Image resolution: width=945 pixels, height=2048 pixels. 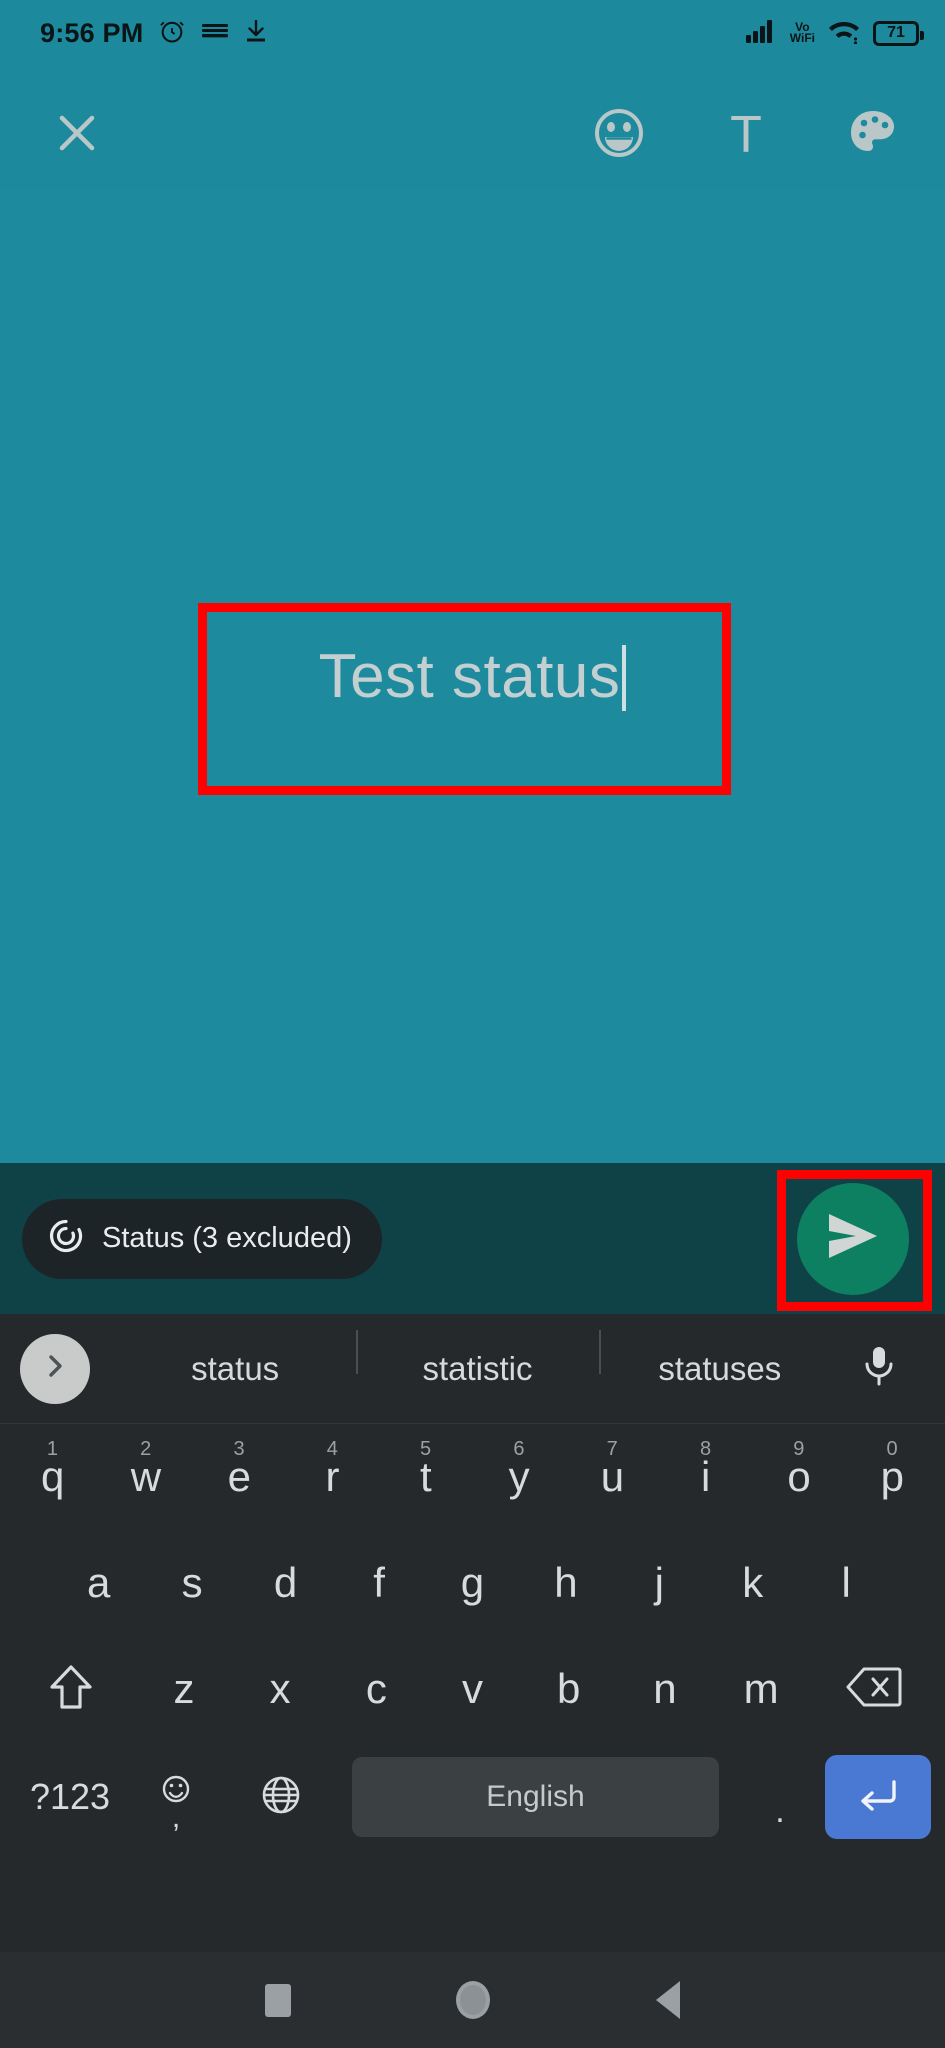 I want to click on key-c: c, so click(x=376, y=1689).